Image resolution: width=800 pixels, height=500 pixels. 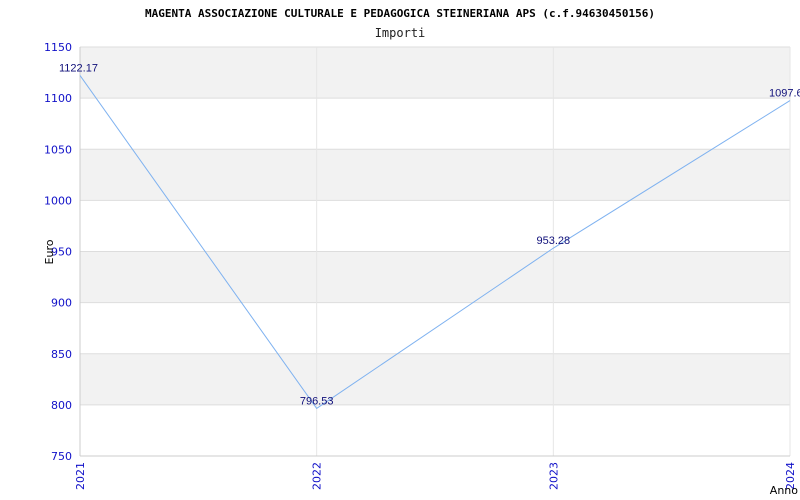 I want to click on y-tick-label: 1100, so click(x=58, y=98).